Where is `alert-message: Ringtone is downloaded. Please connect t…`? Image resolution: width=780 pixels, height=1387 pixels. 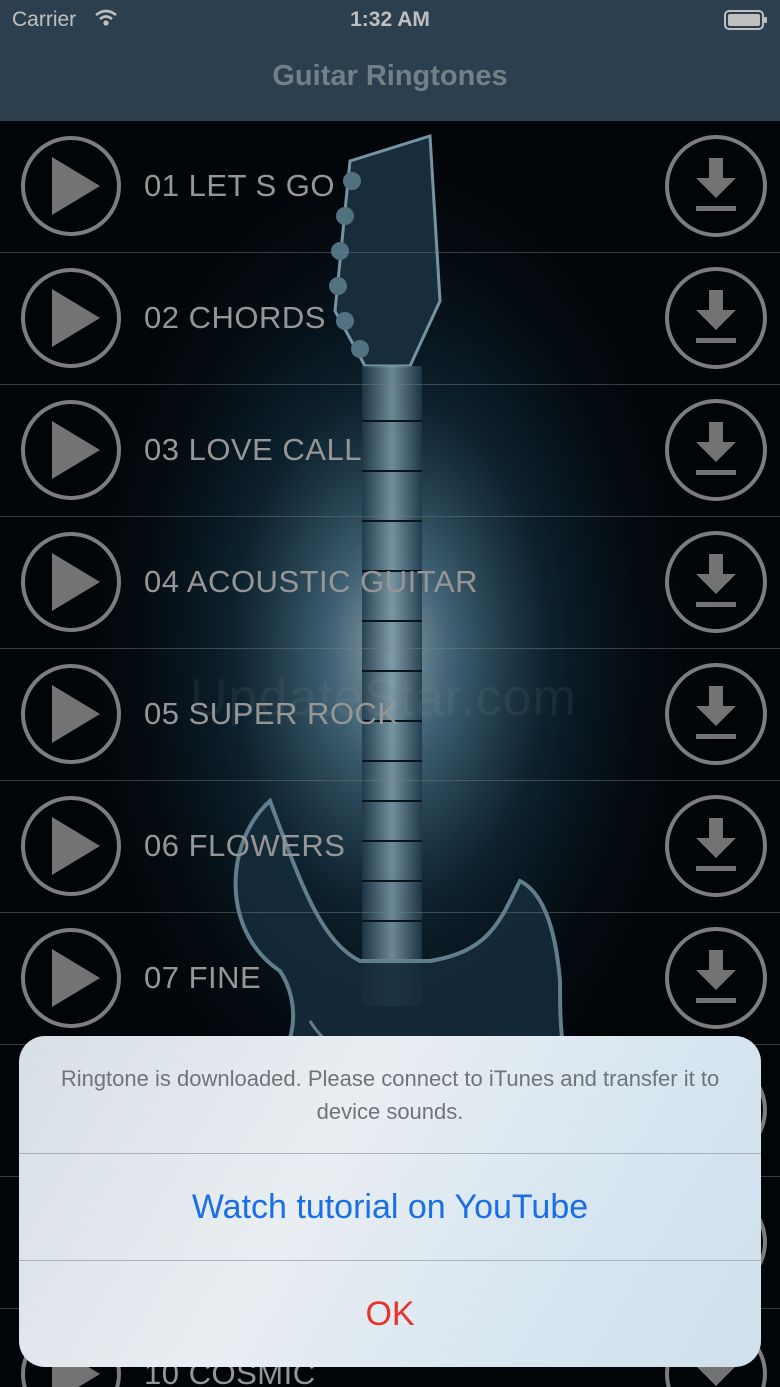
alert-message: Ringtone is downloaded. Please connect t… is located at coordinates (390, 1095).